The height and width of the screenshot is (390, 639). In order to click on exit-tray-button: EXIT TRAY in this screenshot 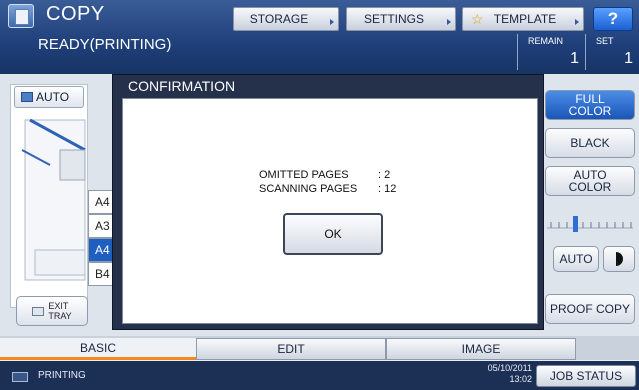, I will do `click(52, 311)`.